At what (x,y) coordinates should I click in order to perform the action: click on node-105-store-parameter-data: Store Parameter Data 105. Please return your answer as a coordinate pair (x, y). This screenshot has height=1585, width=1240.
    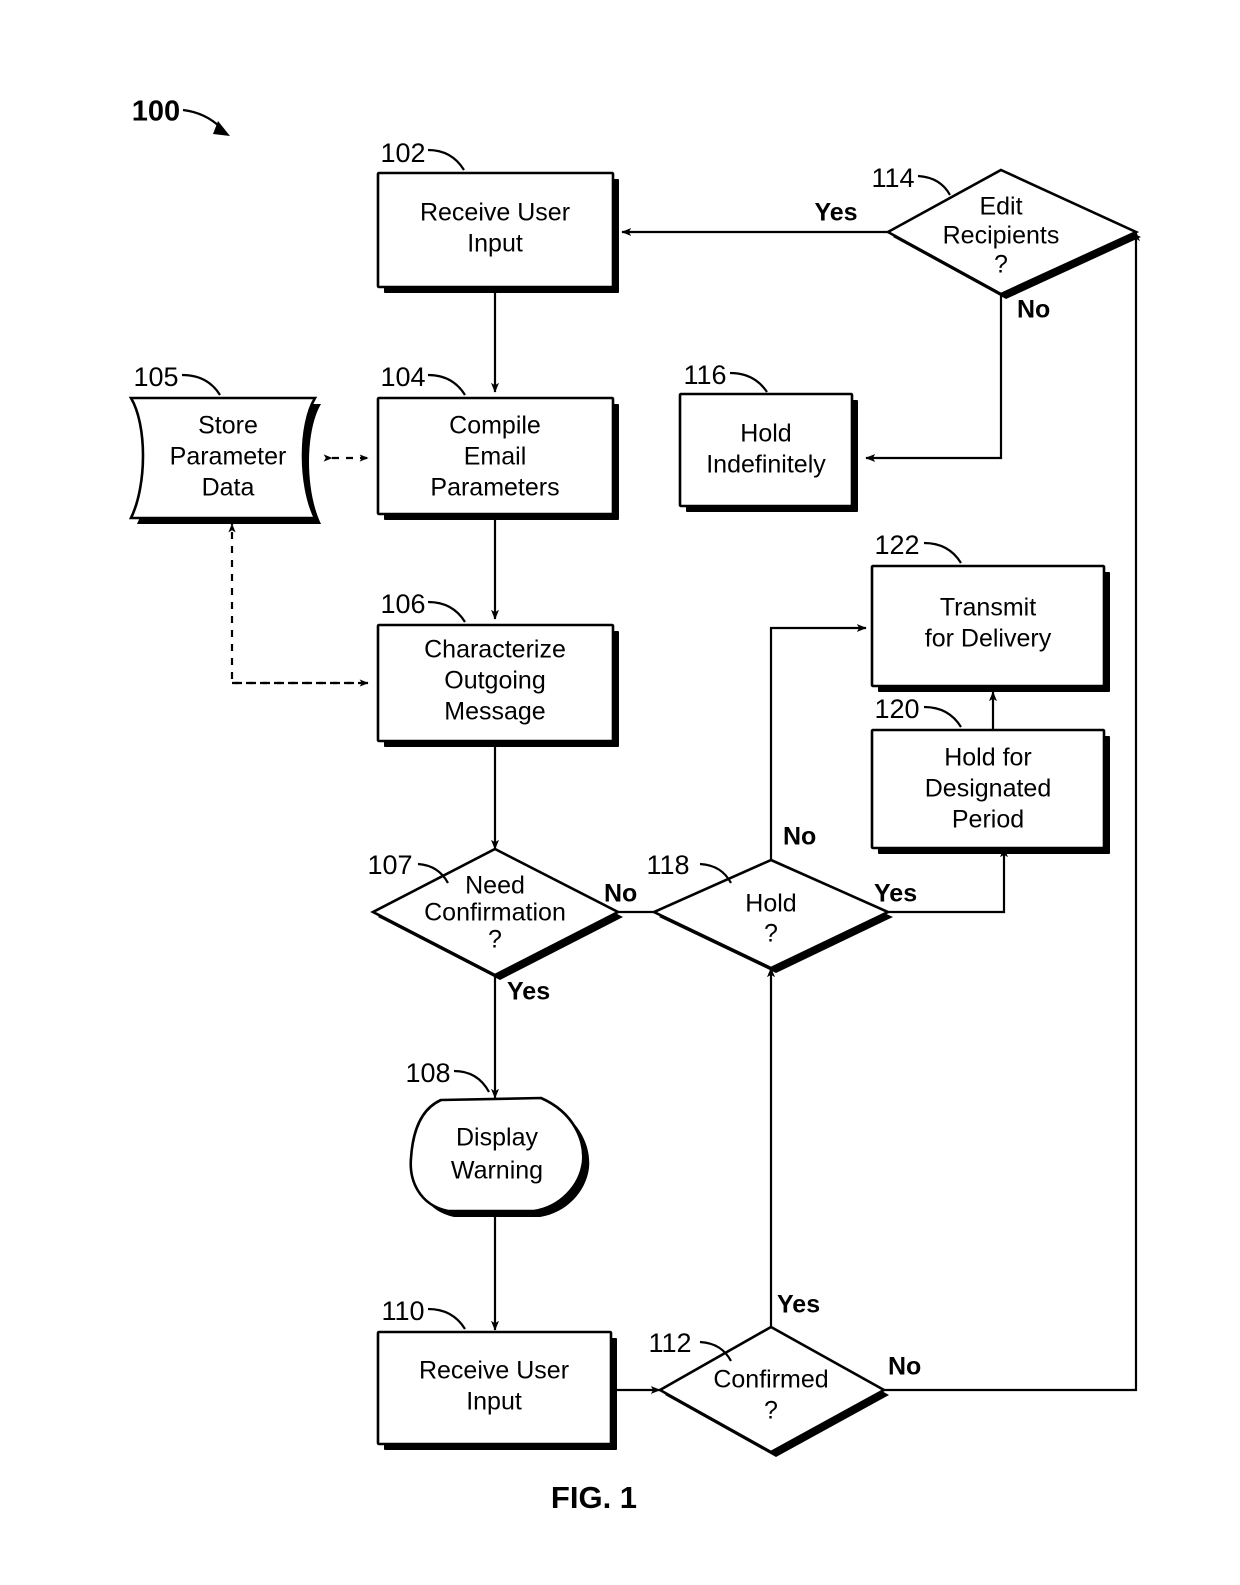
    Looking at the image, I should click on (224, 443).